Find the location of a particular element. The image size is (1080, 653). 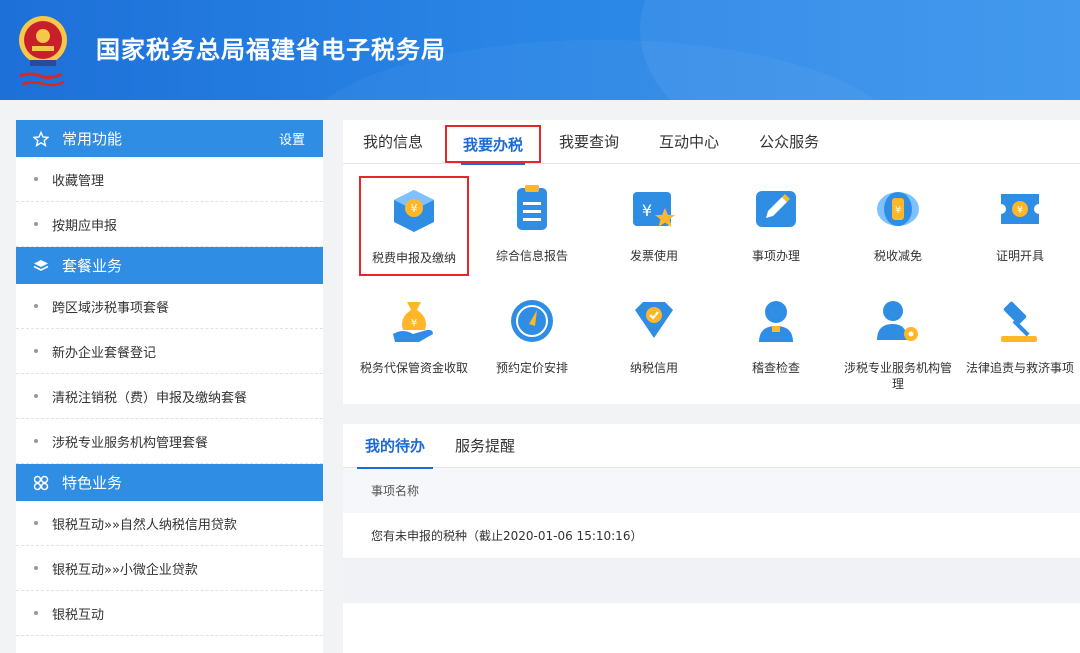

tile-label: 法律追责与救济事项 is located at coordinates (1019, 368).